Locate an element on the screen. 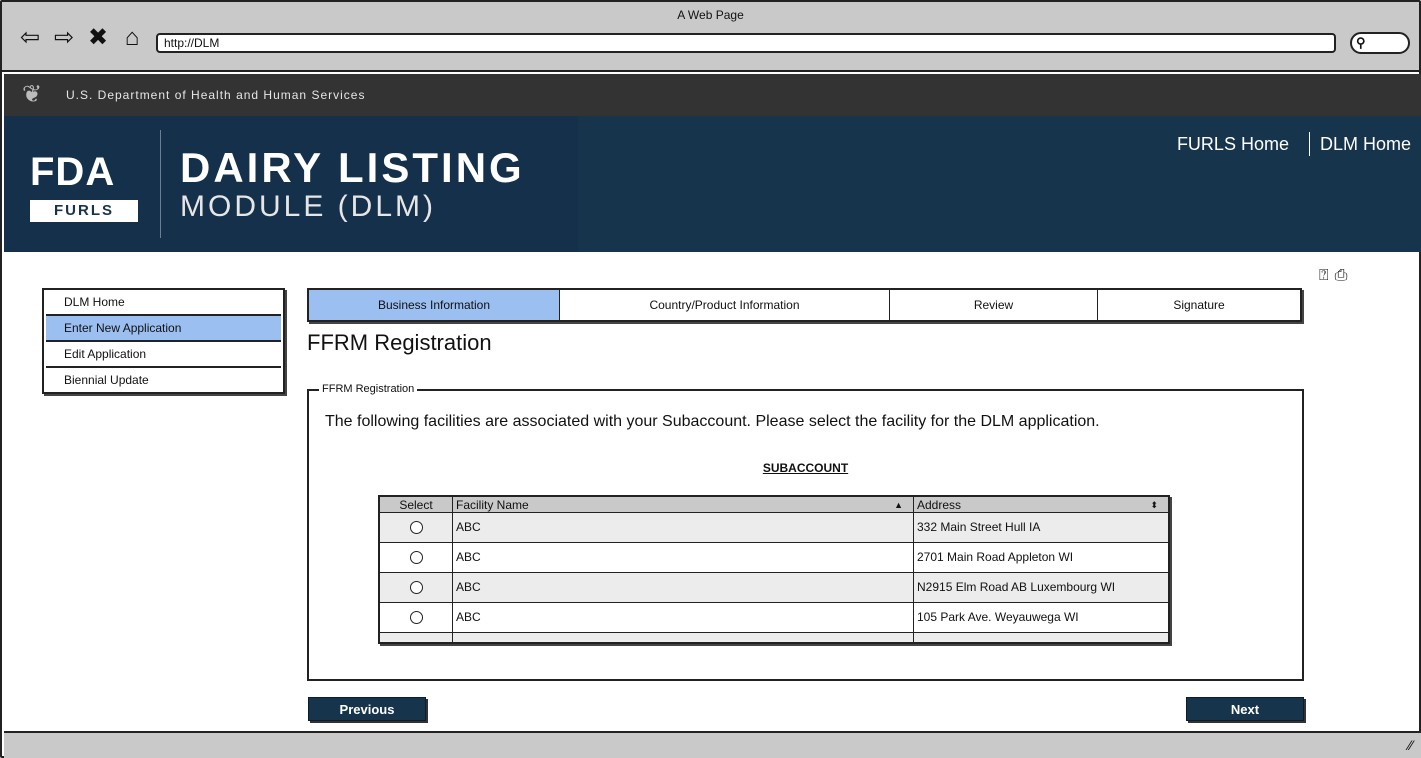 The width and height of the screenshot is (1421, 758). address-cell: N2915 Elm Road AB Luxembourg WI is located at coordinates (1016, 587).